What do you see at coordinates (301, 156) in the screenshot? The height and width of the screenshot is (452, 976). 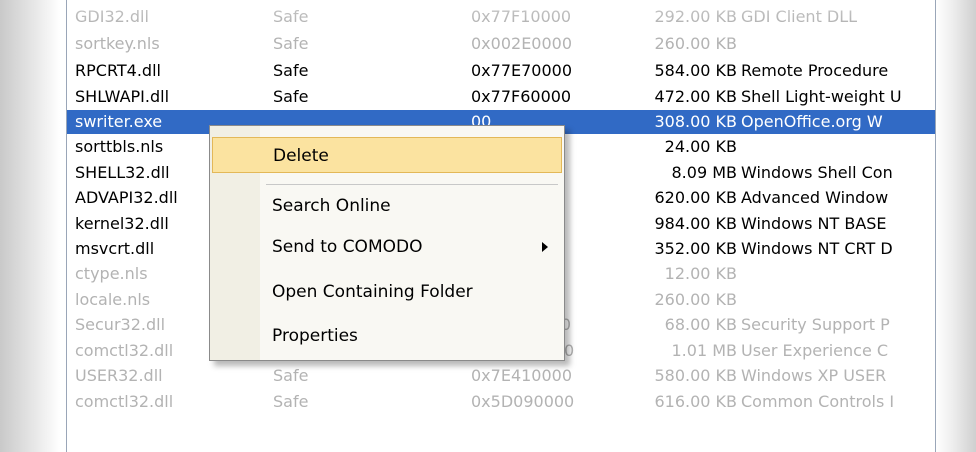 I see `menu-item-label: Delete` at bounding box center [301, 156].